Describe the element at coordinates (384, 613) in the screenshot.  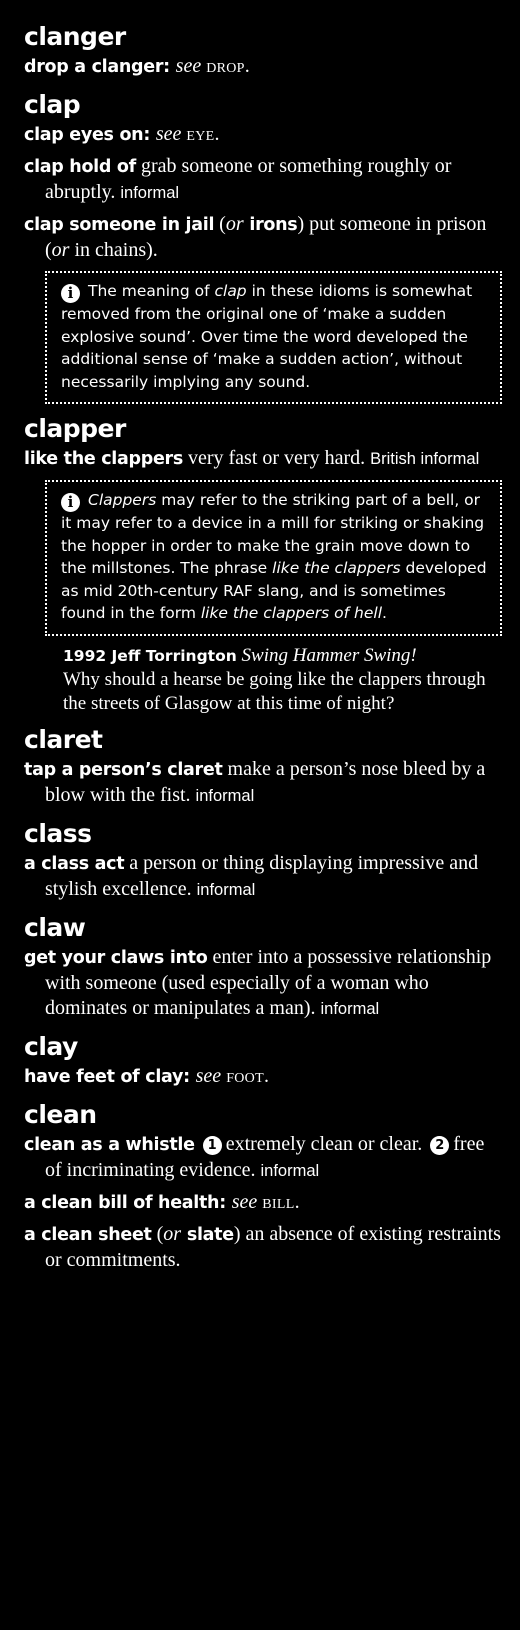
I see `note-text: .` at that location.